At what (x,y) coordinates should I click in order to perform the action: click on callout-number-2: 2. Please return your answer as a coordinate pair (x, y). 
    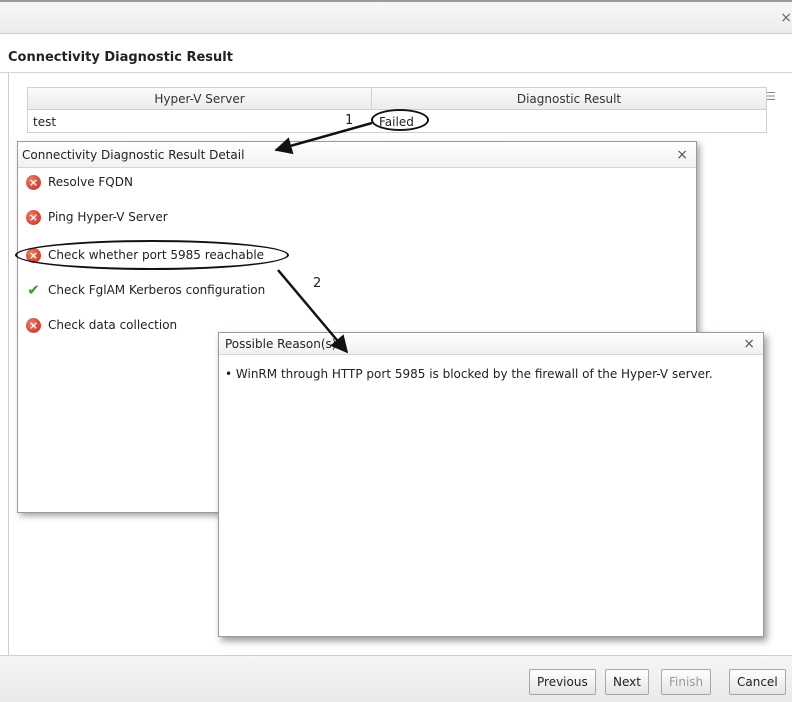
    Looking at the image, I should click on (317, 283).